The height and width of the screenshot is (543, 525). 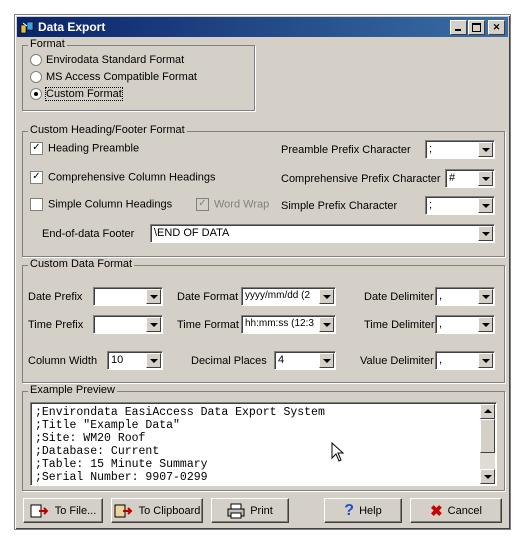 What do you see at coordinates (39, 510) in the screenshot?
I see `export-file-icon` at bounding box center [39, 510].